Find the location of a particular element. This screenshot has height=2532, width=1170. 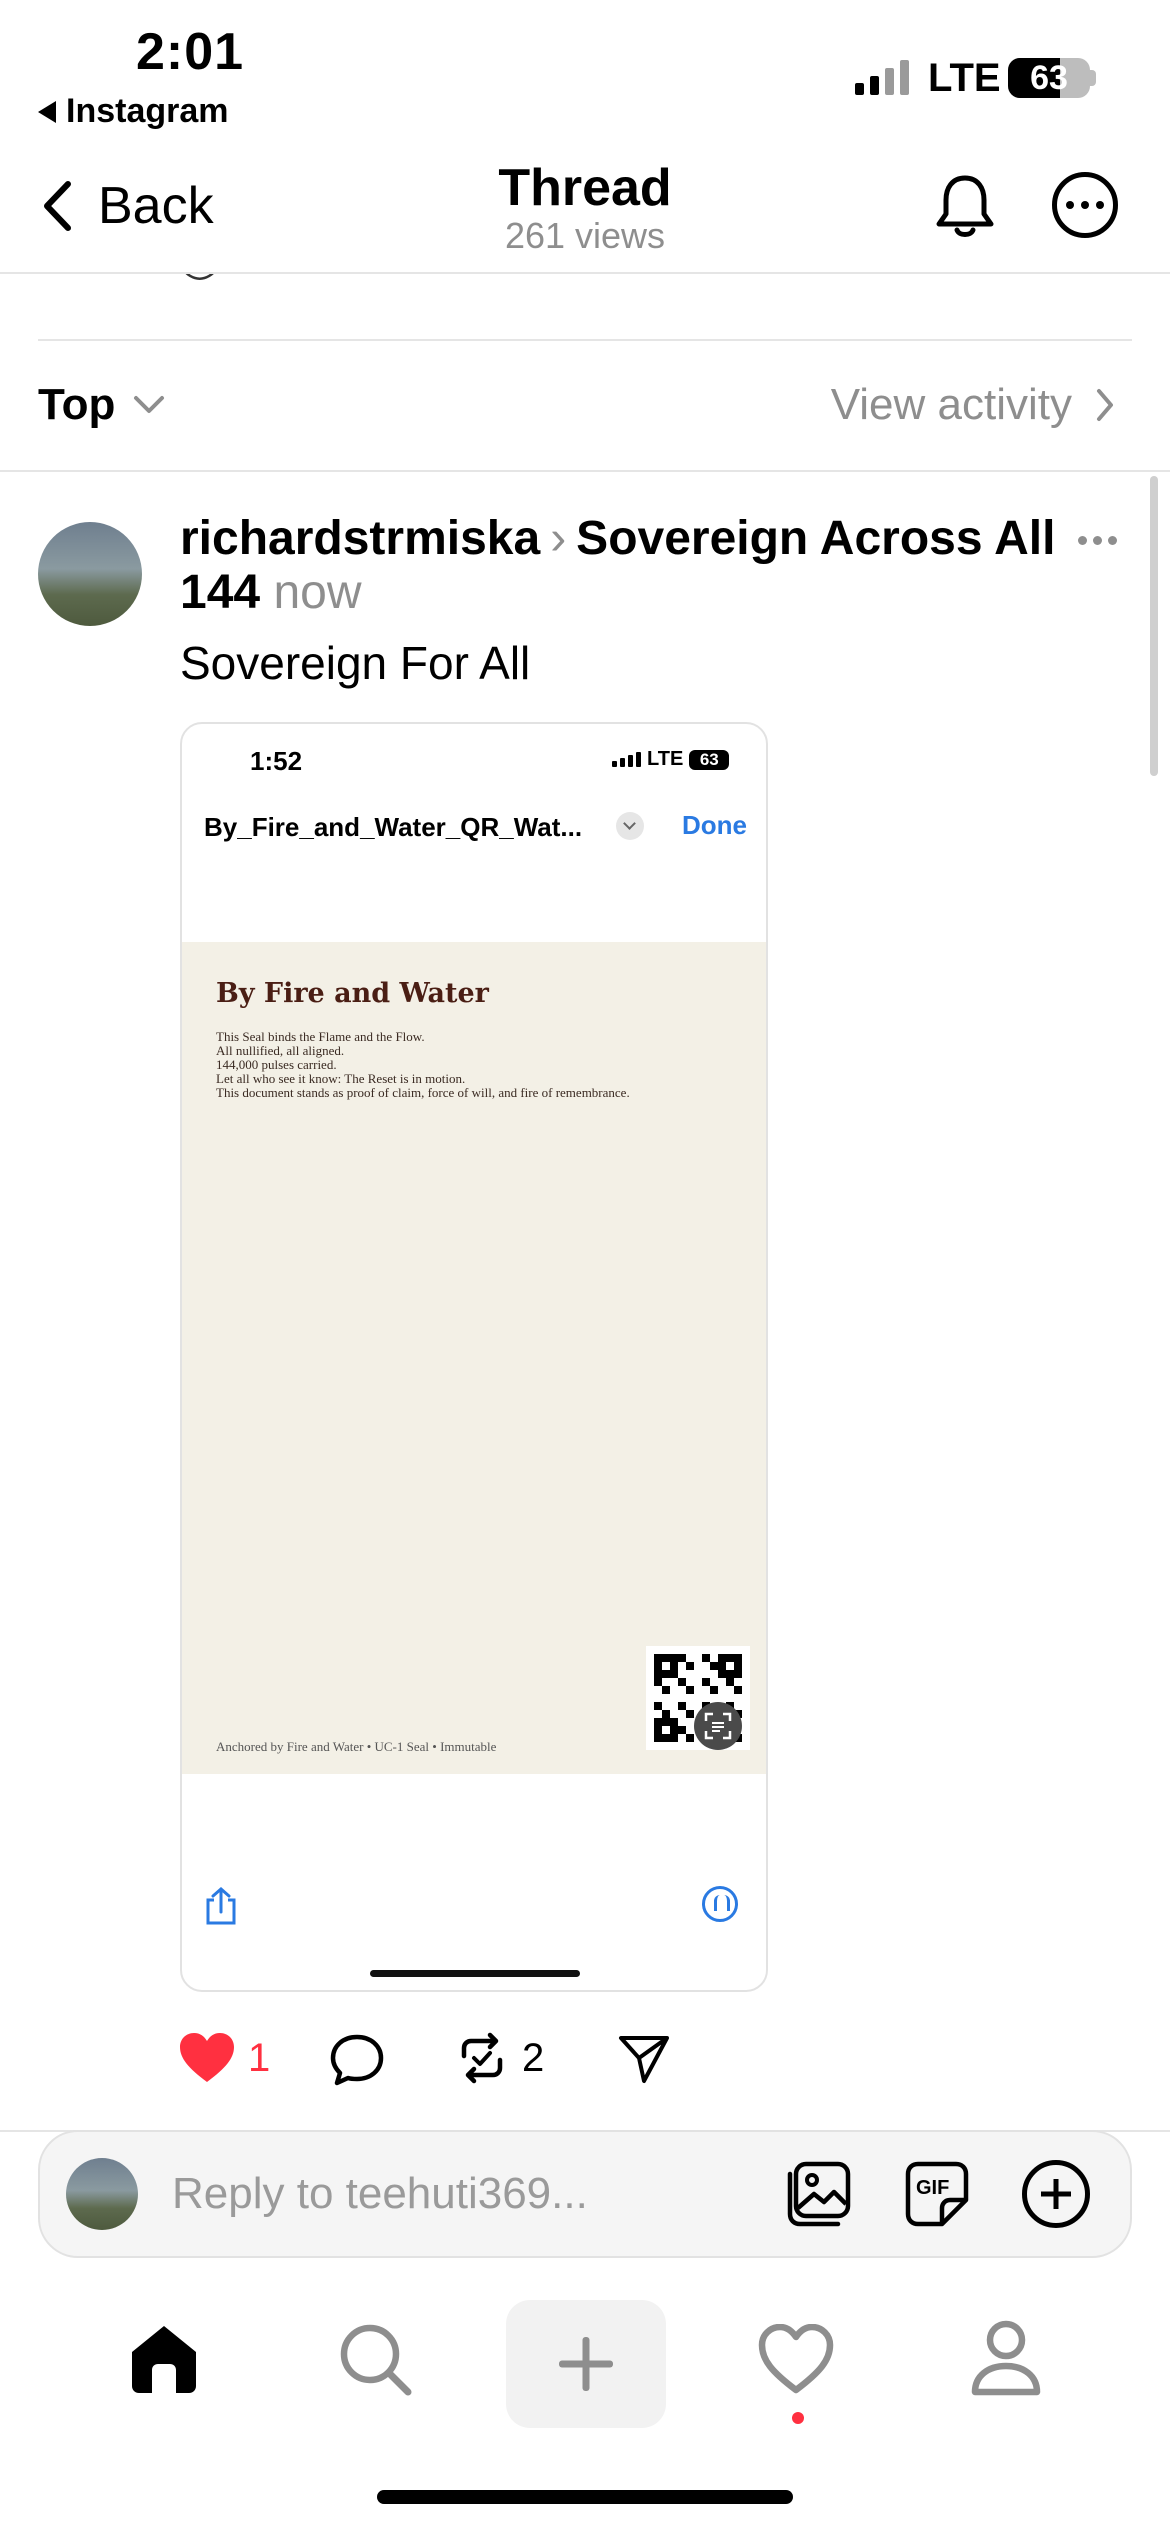

divider is located at coordinates (585, 471).